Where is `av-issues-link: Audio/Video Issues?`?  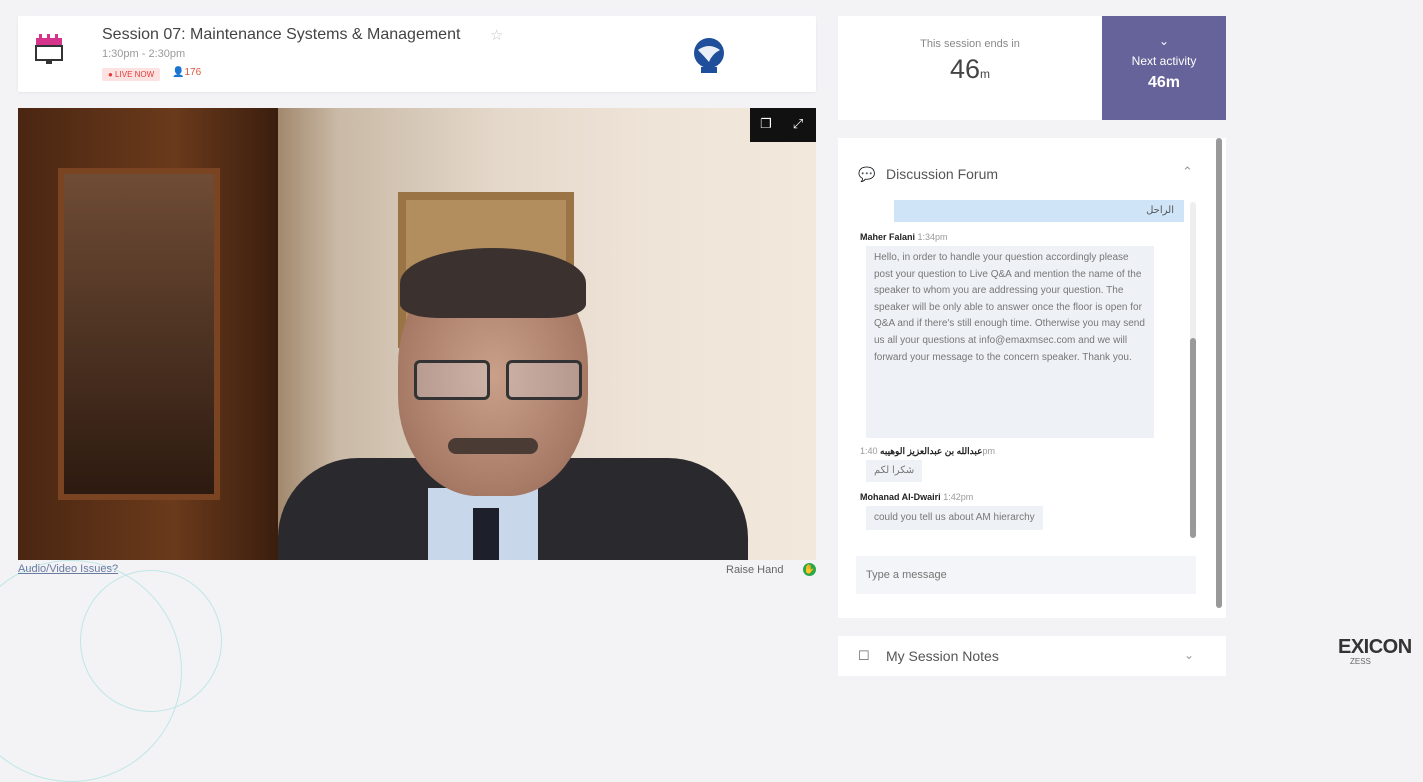
av-issues-link: Audio/Video Issues? is located at coordinates (68, 569).